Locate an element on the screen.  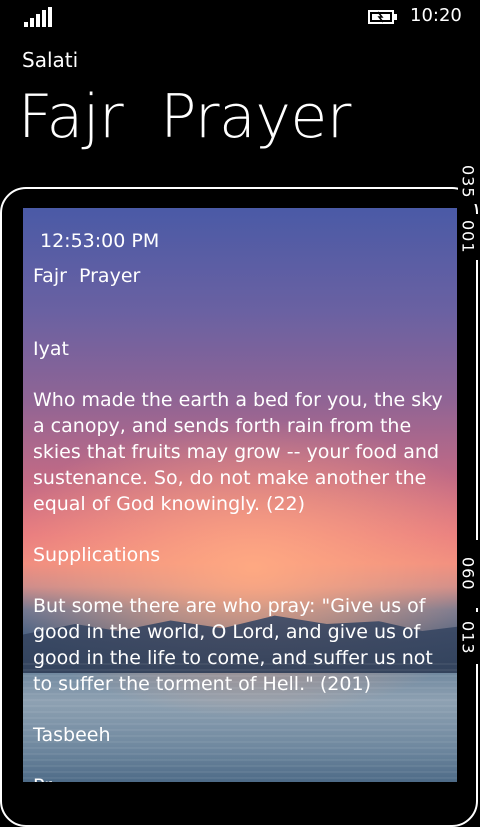
tasbeeh-heading: Tasbeeh is located at coordinates (72, 735).